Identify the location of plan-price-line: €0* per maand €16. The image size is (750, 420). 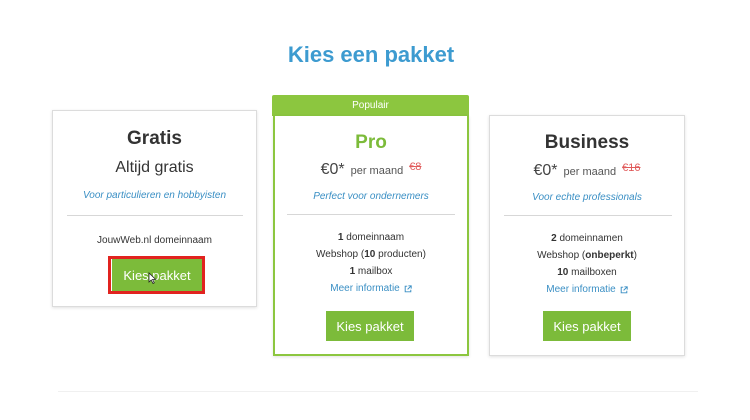
(587, 171).